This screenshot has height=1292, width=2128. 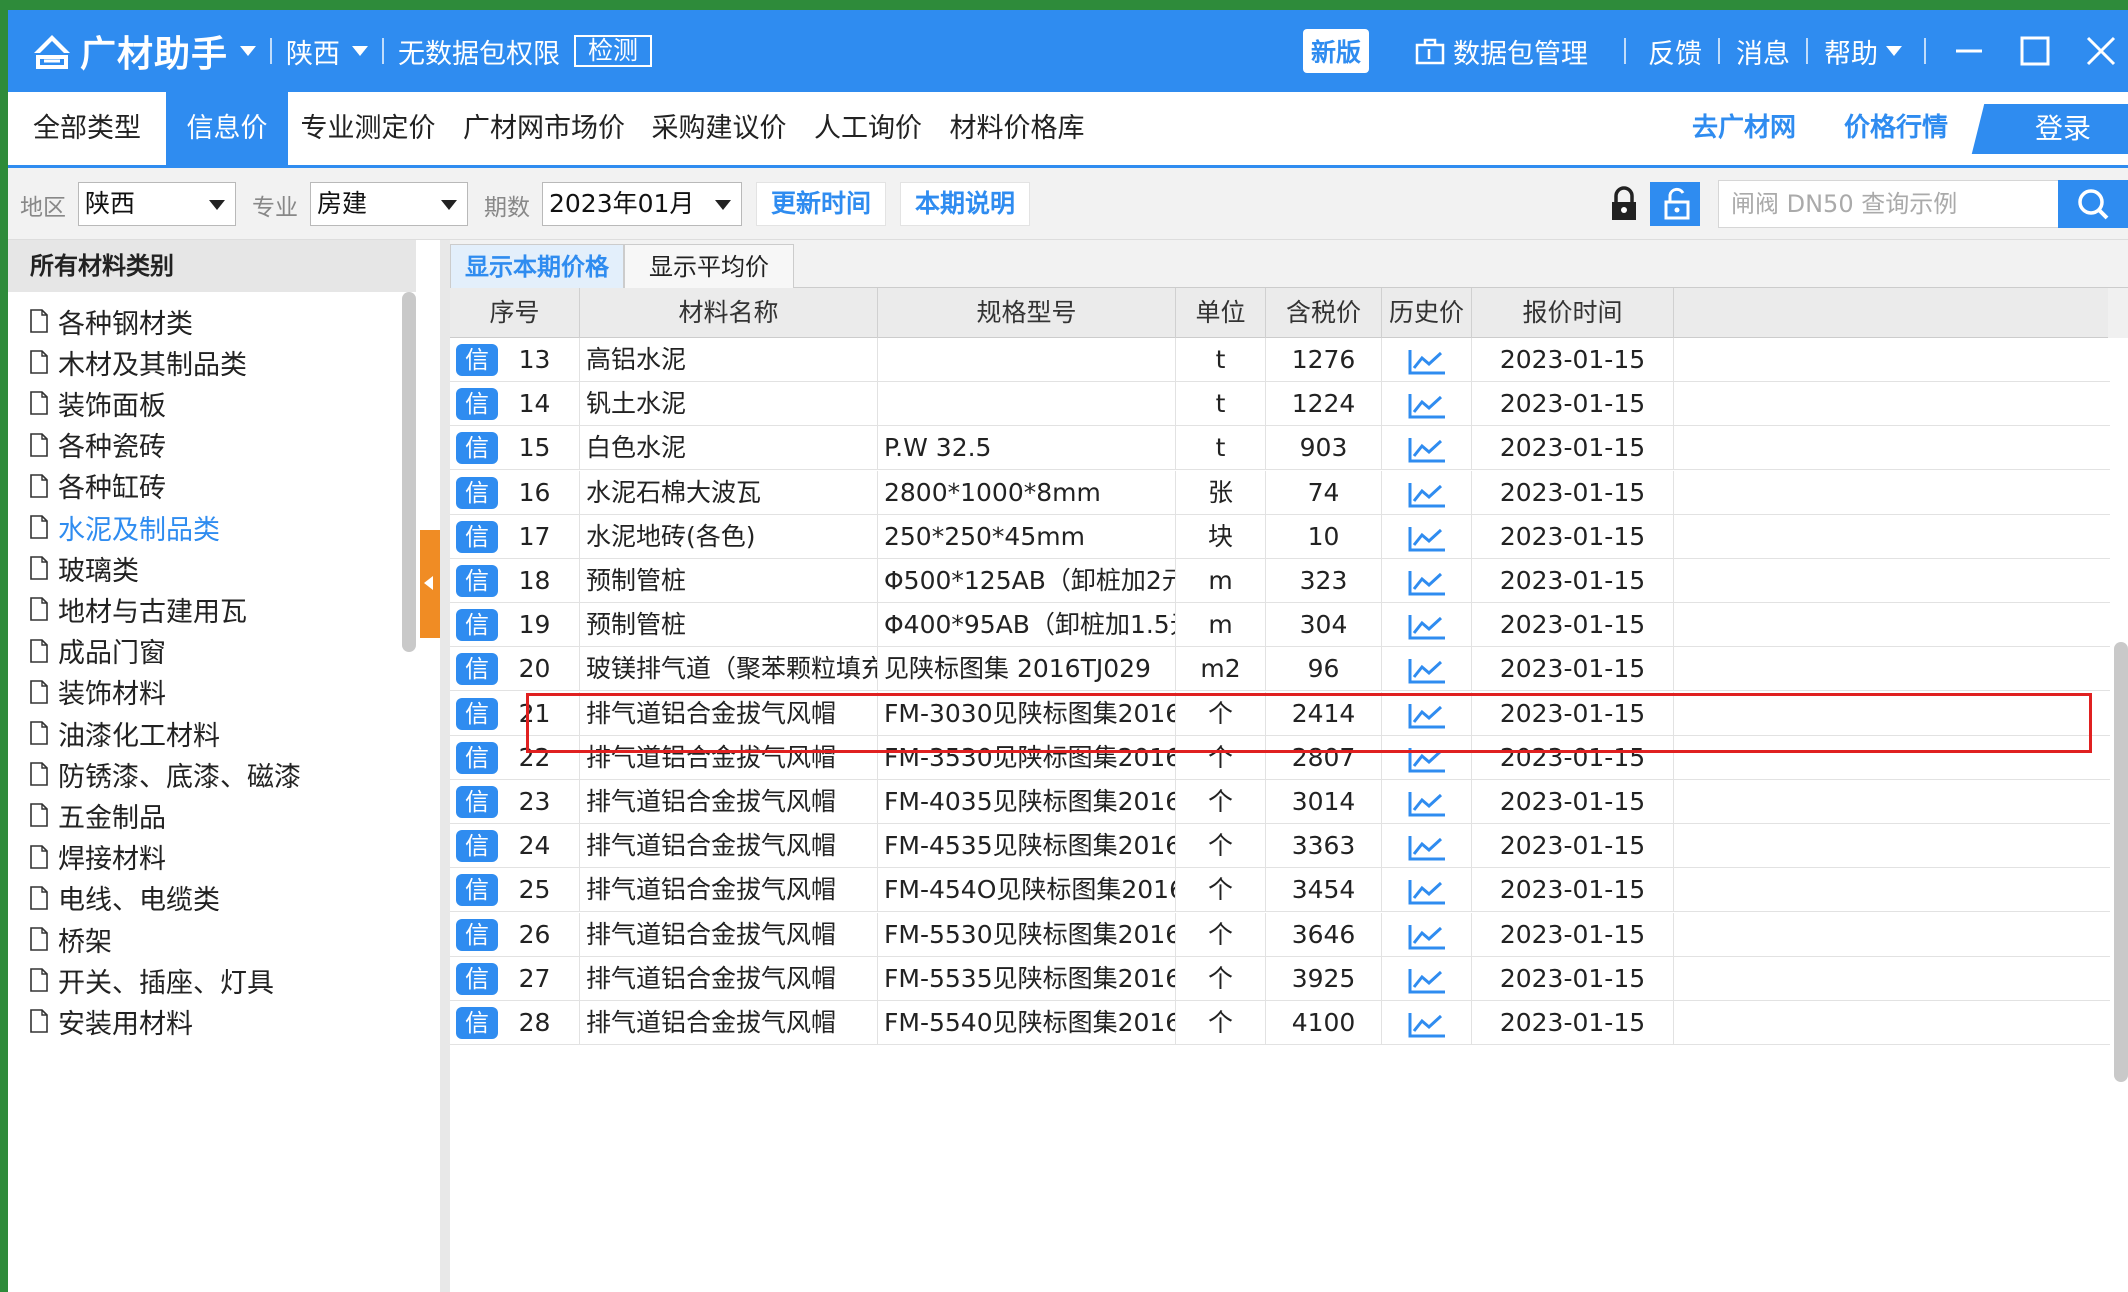 I want to click on data-package-button: 数据包管理, so click(x=1501, y=51).